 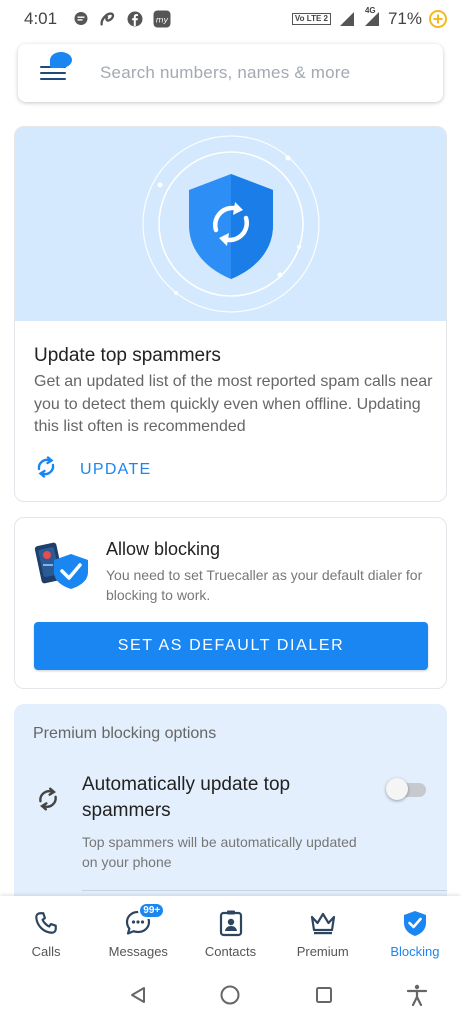 I want to click on recents-icon, so click(x=324, y=995).